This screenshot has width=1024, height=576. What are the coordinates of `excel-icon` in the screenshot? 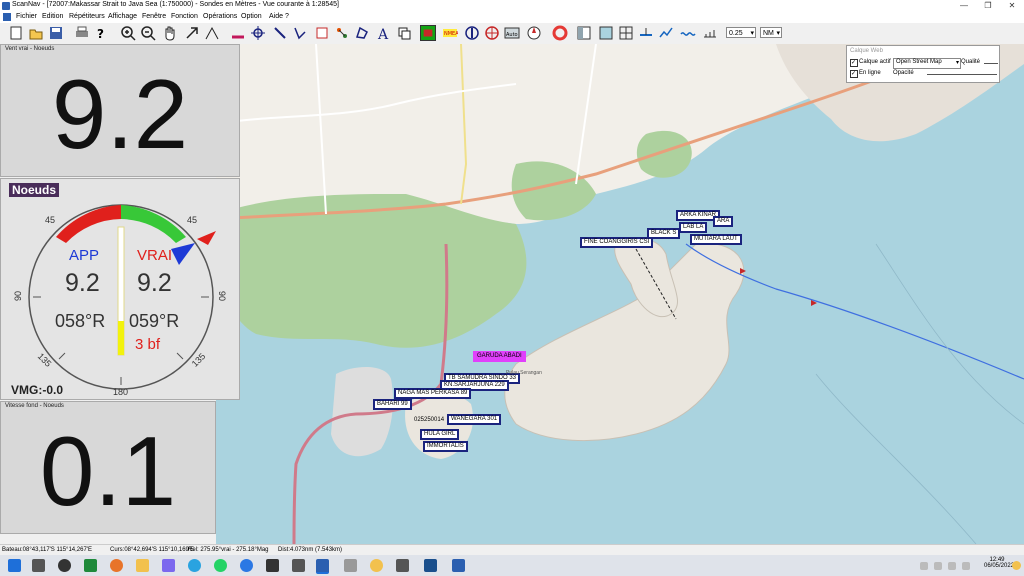 It's located at (90, 565).